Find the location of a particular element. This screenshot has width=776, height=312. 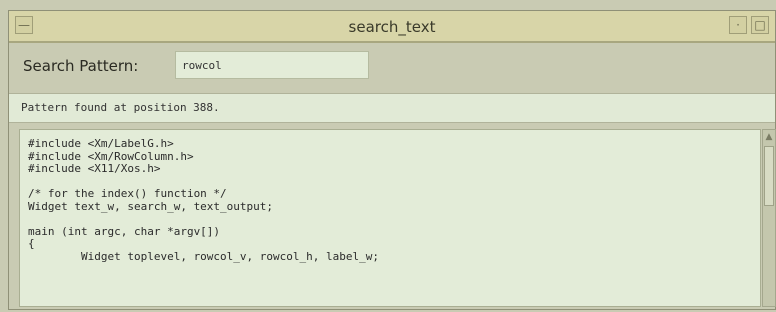

status-message: Pattern found at position 388. is located at coordinates (120, 107).